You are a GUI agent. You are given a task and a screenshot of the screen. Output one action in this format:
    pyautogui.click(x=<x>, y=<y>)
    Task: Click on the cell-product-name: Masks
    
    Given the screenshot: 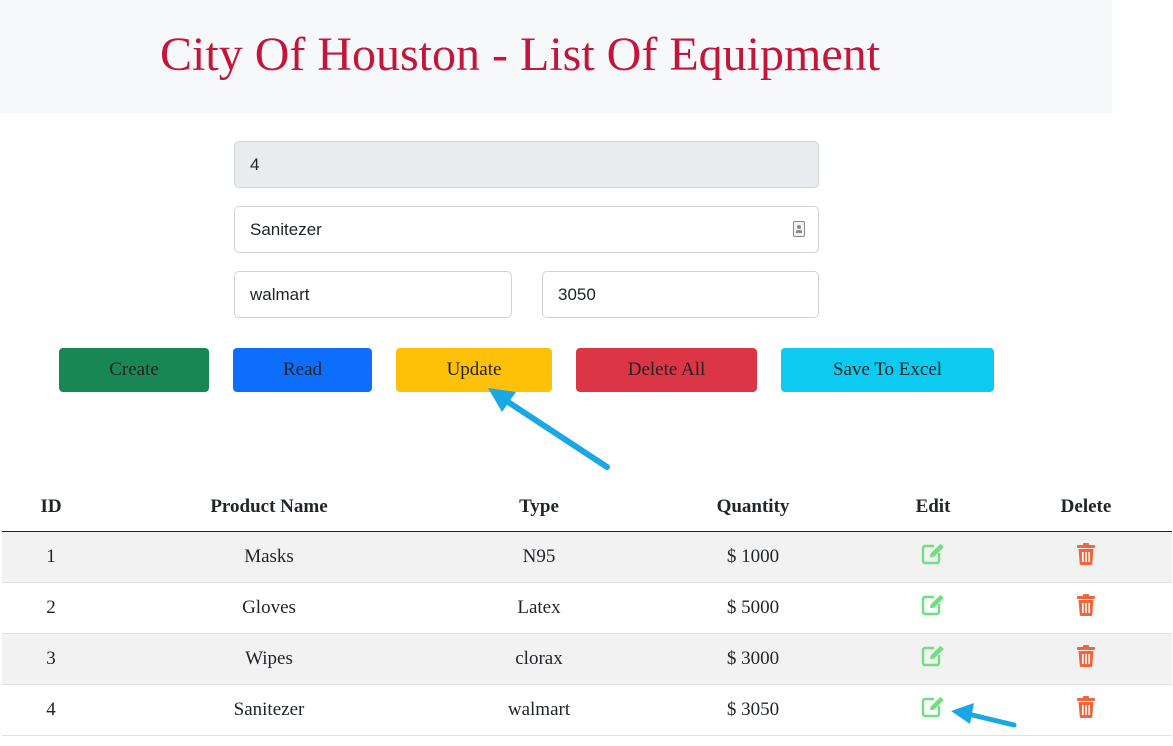 What is the action you would take?
    pyautogui.click(x=269, y=557)
    